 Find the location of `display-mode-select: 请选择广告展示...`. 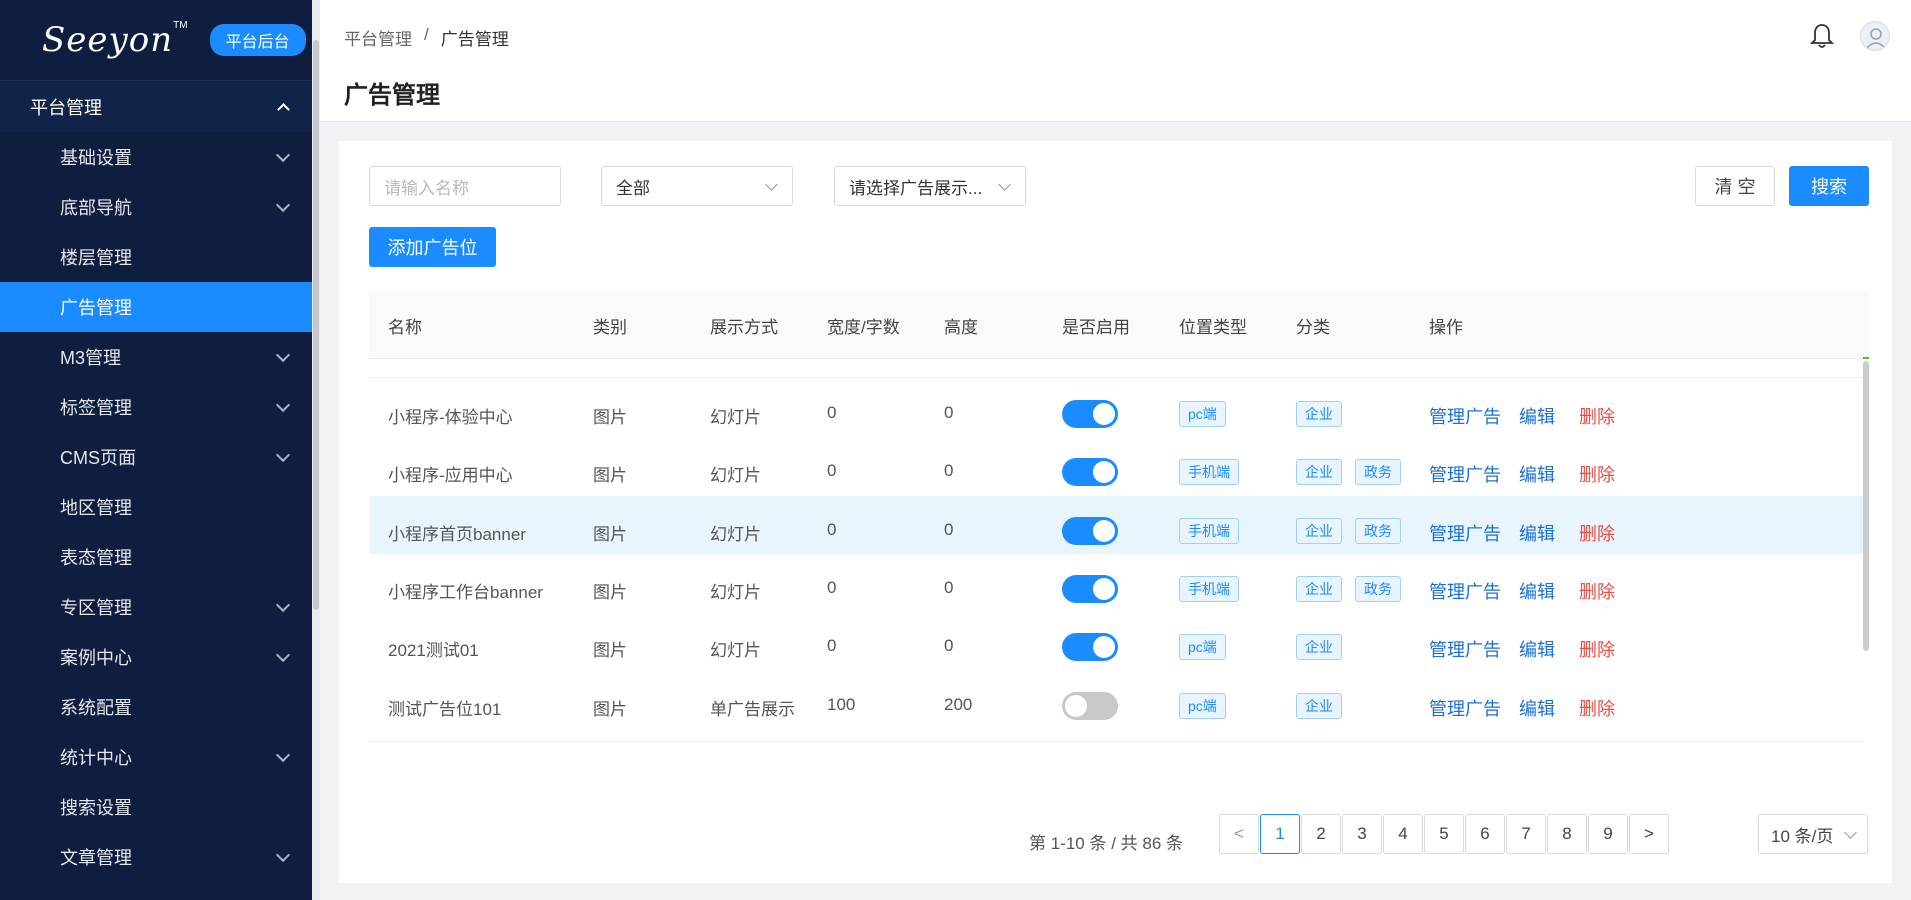

display-mode-select: 请选择广告展示... is located at coordinates (930, 186).